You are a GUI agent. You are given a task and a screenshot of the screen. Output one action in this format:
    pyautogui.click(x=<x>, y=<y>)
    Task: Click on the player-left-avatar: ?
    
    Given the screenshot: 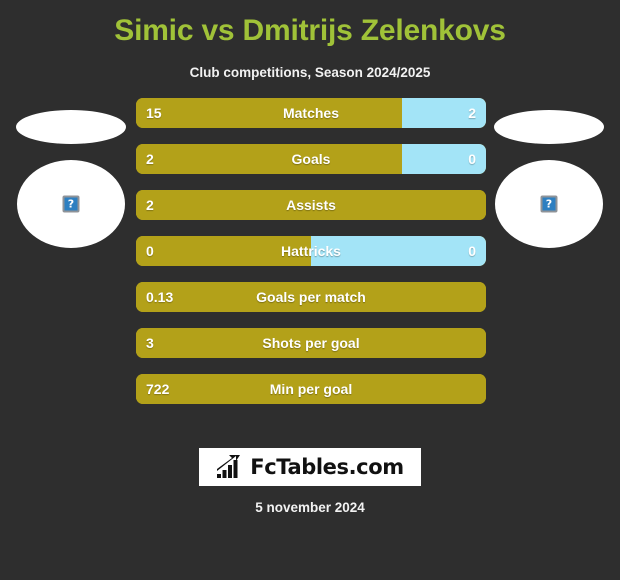 What is the action you would take?
    pyautogui.click(x=71, y=204)
    